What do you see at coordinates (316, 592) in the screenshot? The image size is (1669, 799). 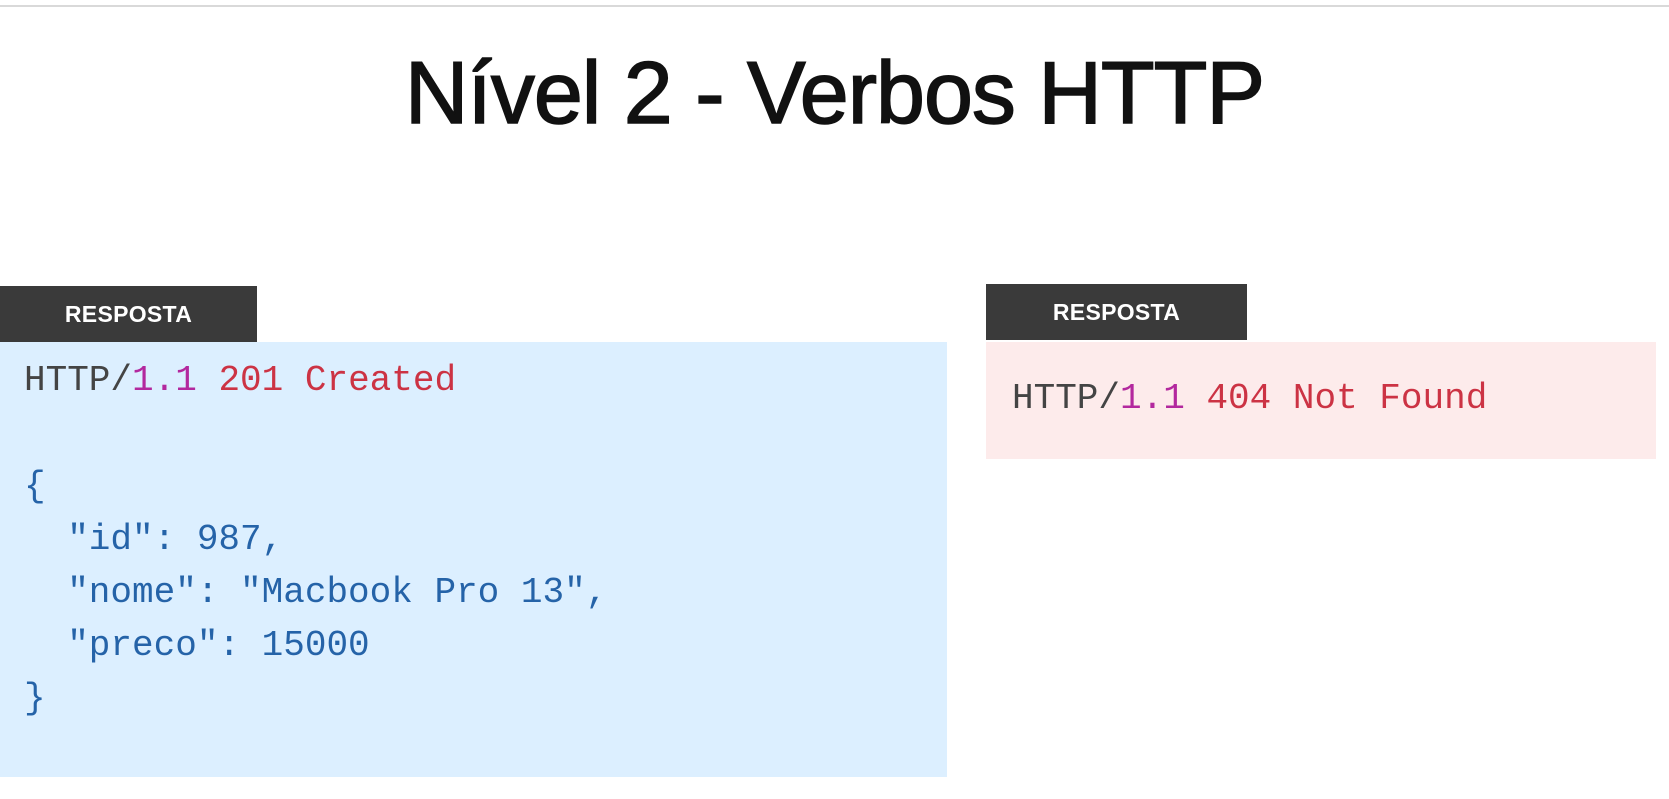 I see `json-line: "nome": "Macbook Pro 13",` at bounding box center [316, 592].